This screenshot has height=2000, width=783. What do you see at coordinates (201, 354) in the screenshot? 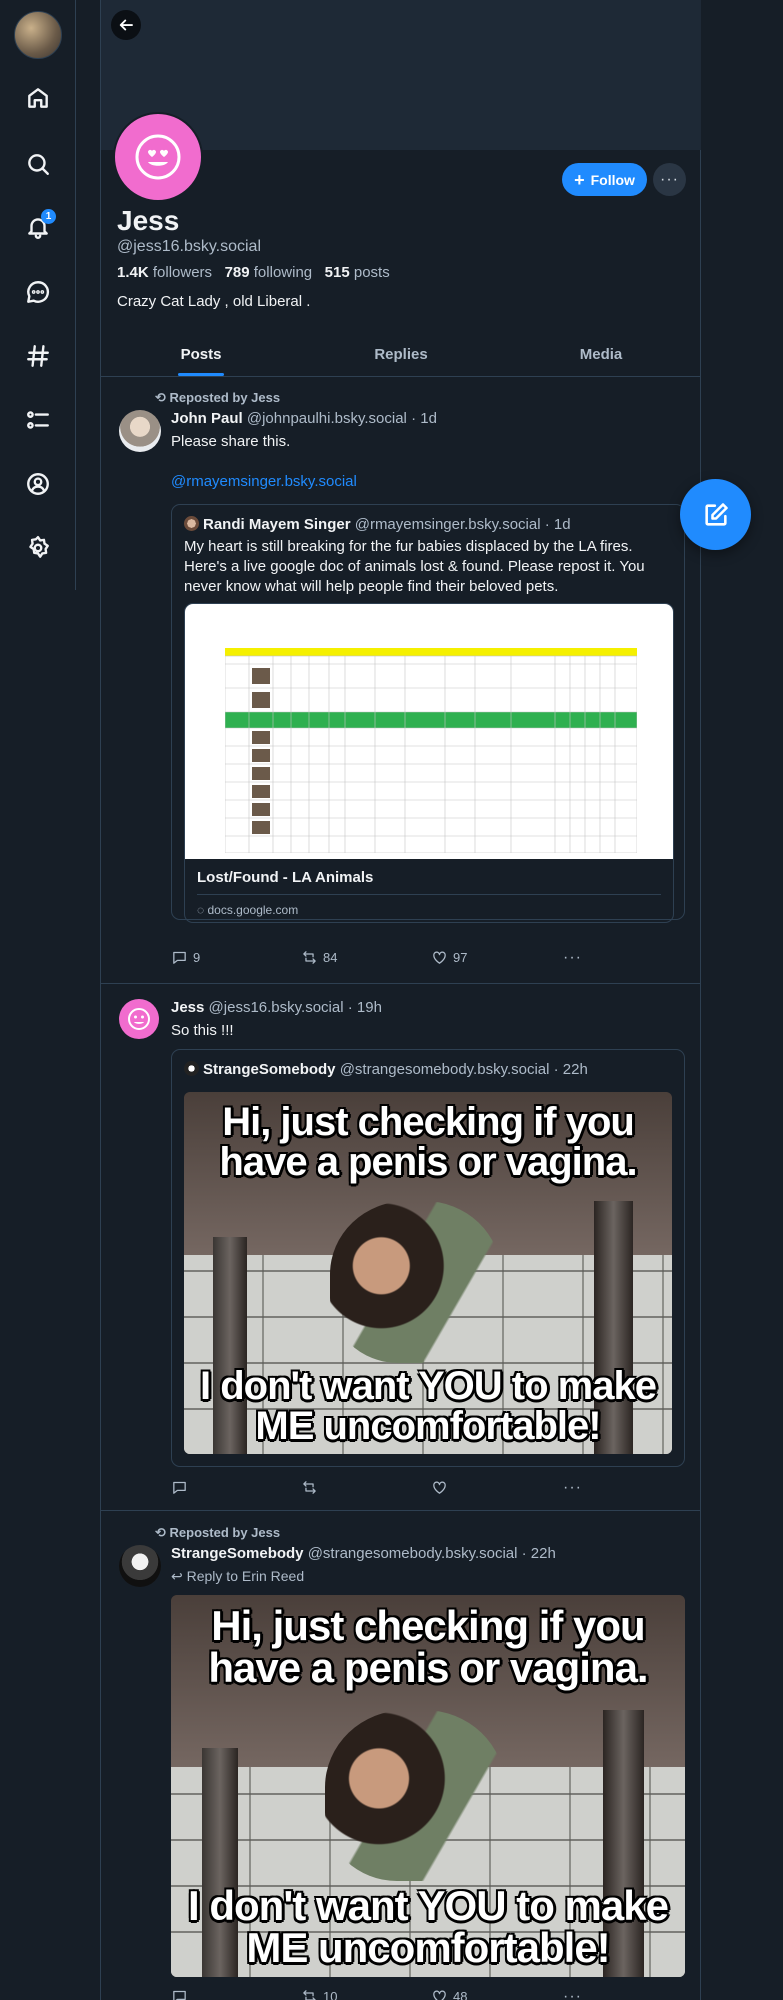
I see `tab-posts: Posts` at bounding box center [201, 354].